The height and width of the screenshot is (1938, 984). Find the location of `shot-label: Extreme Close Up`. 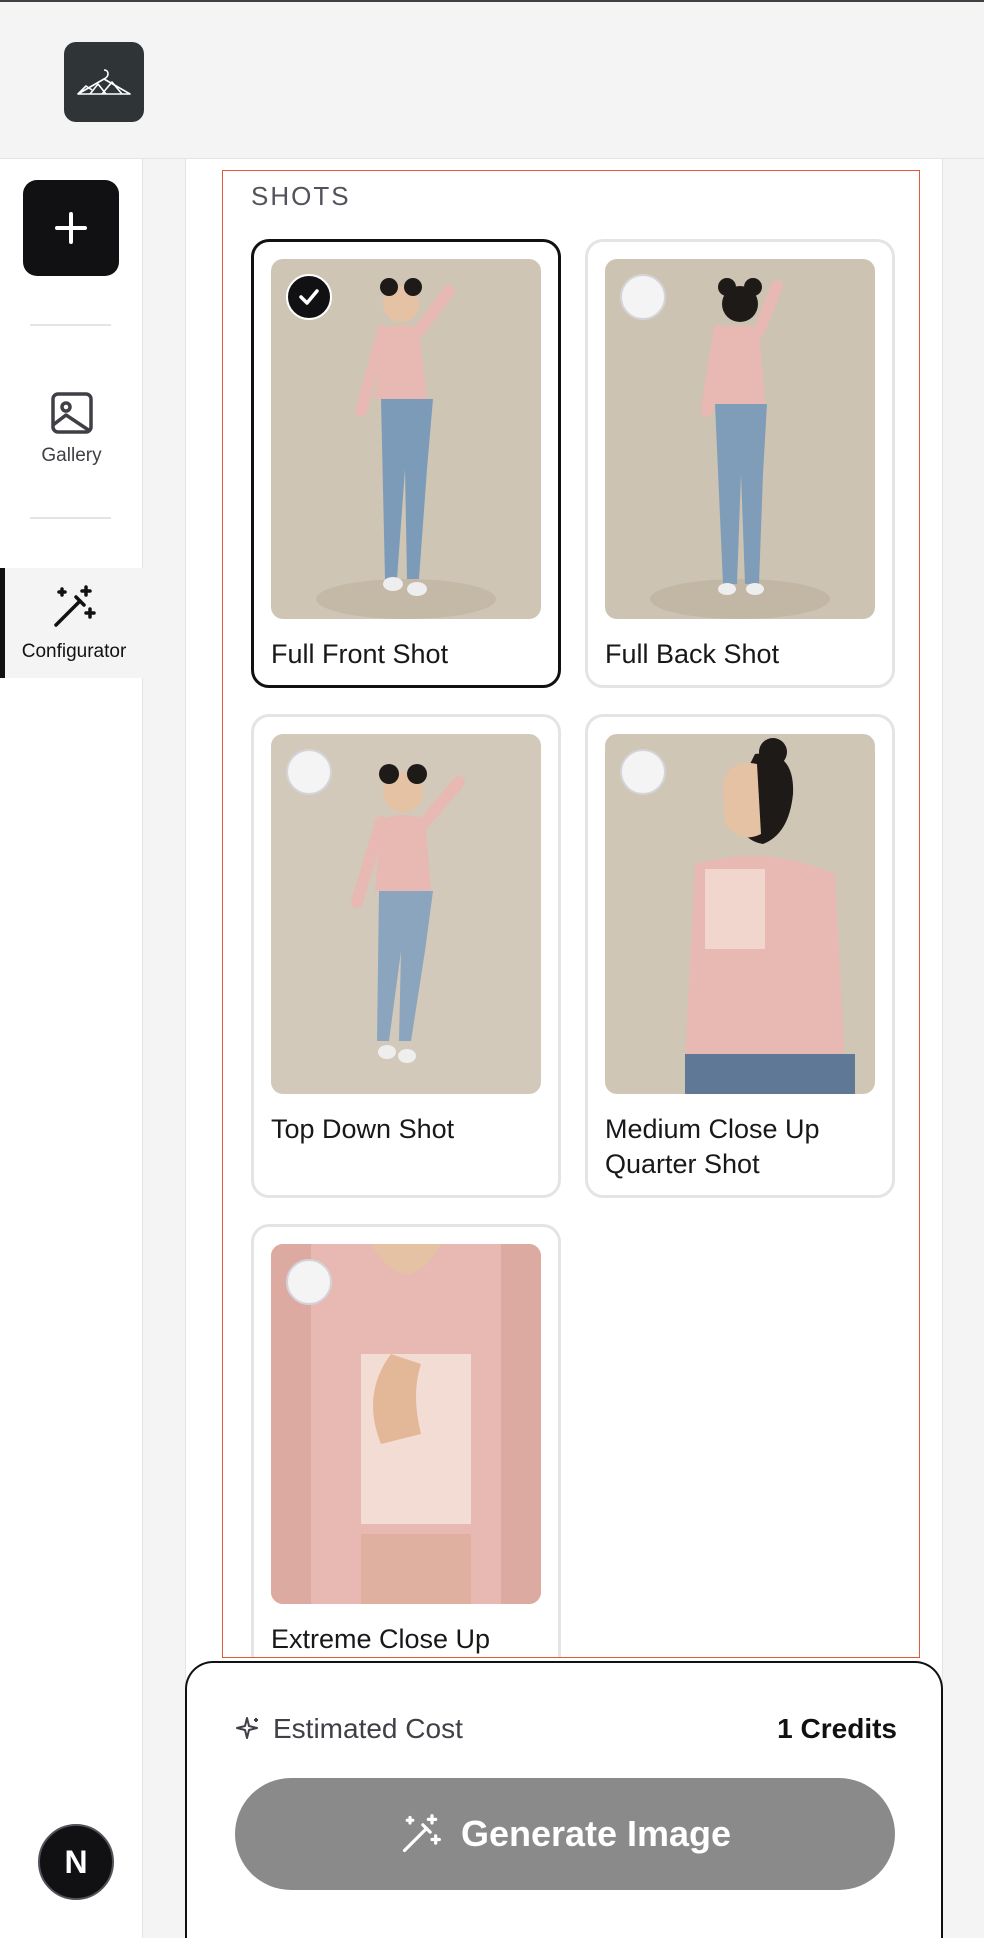

shot-label: Extreme Close Up is located at coordinates (381, 1639).